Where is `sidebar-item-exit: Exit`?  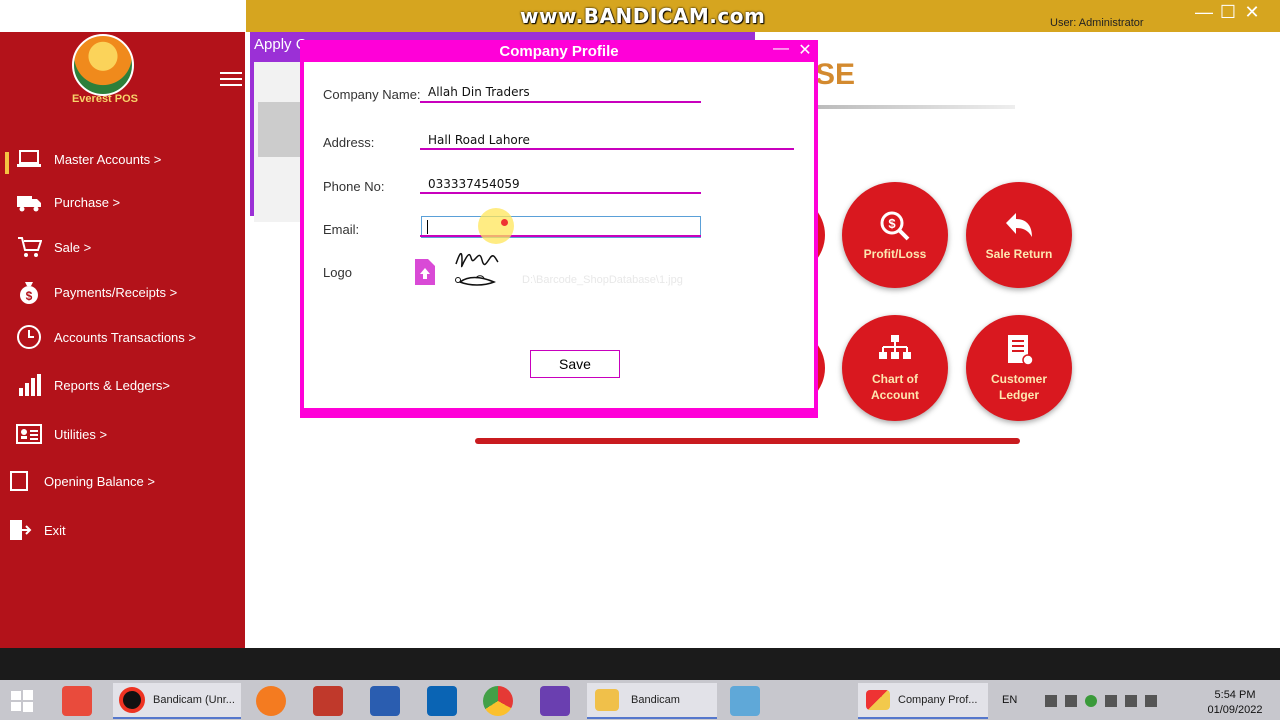
sidebar-item-exit: Exit is located at coordinates (122, 530).